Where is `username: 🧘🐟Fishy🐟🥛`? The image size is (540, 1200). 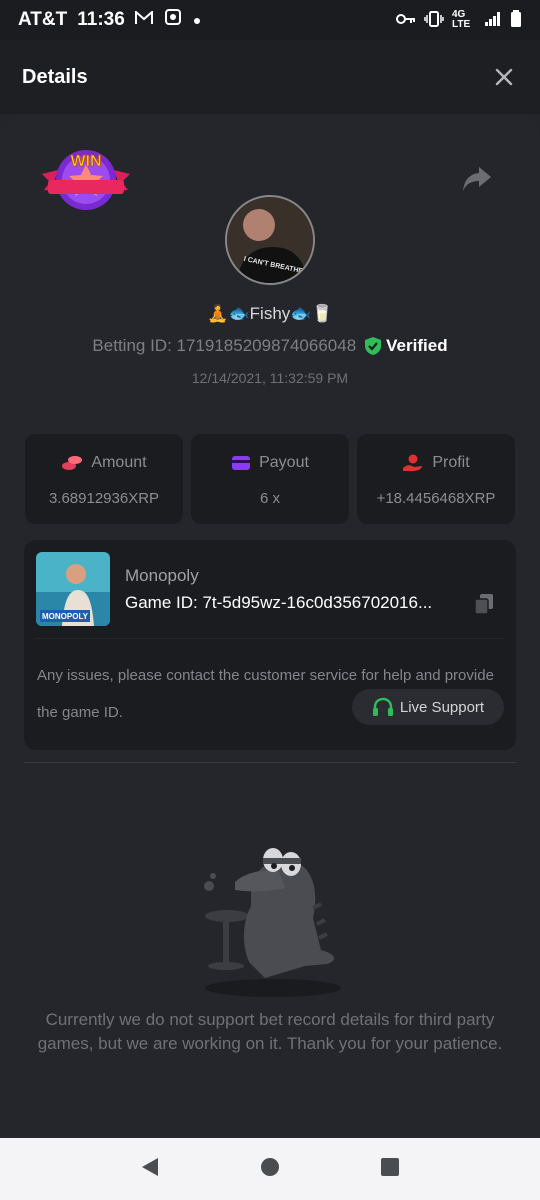
username: 🧘🐟Fishy🐟🥛 is located at coordinates (270, 313).